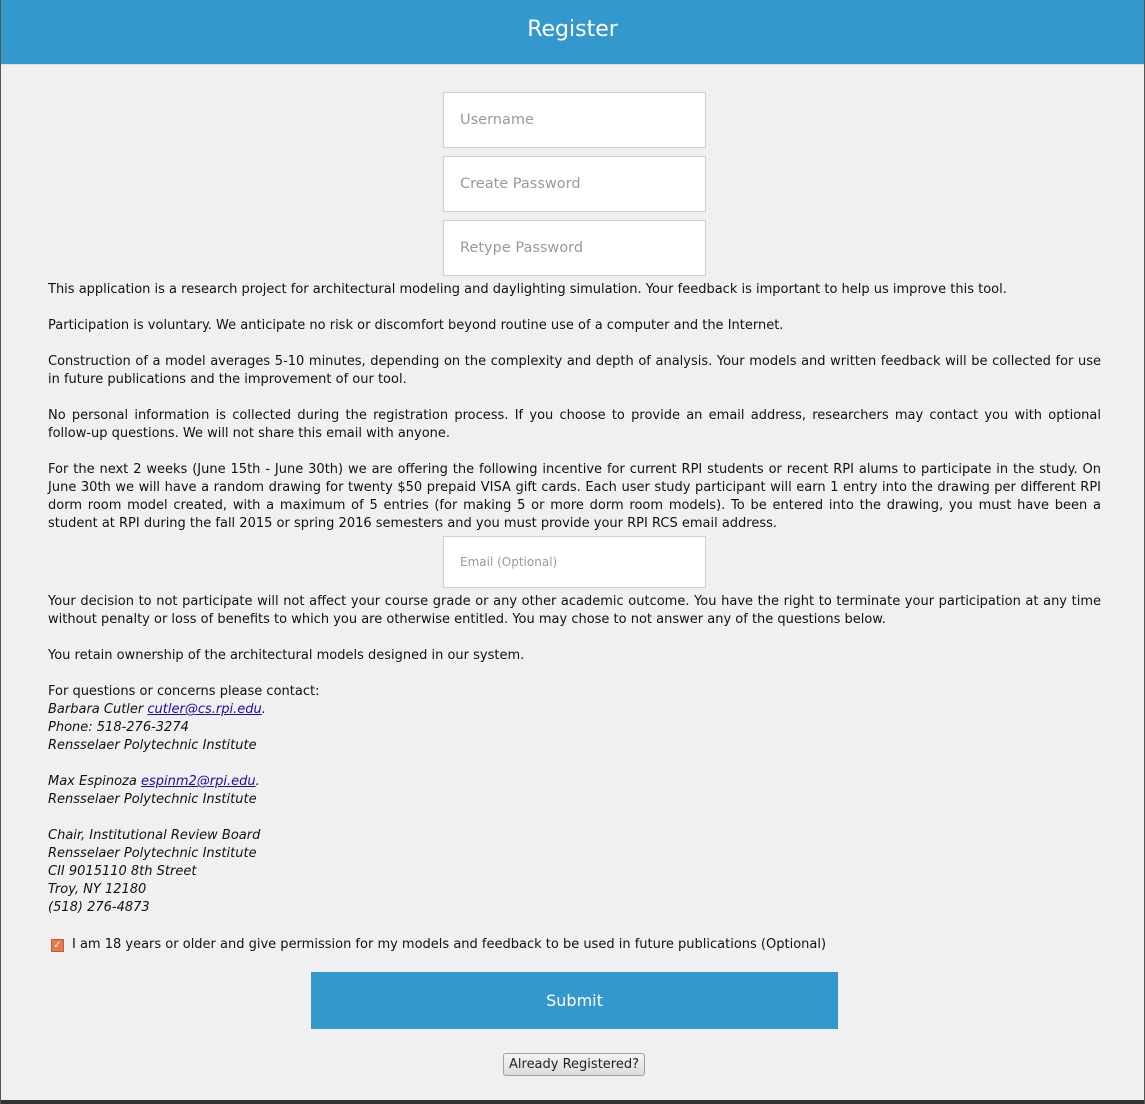 This screenshot has width=1145, height=1104. I want to click on submit-button: Submit, so click(574, 1000).